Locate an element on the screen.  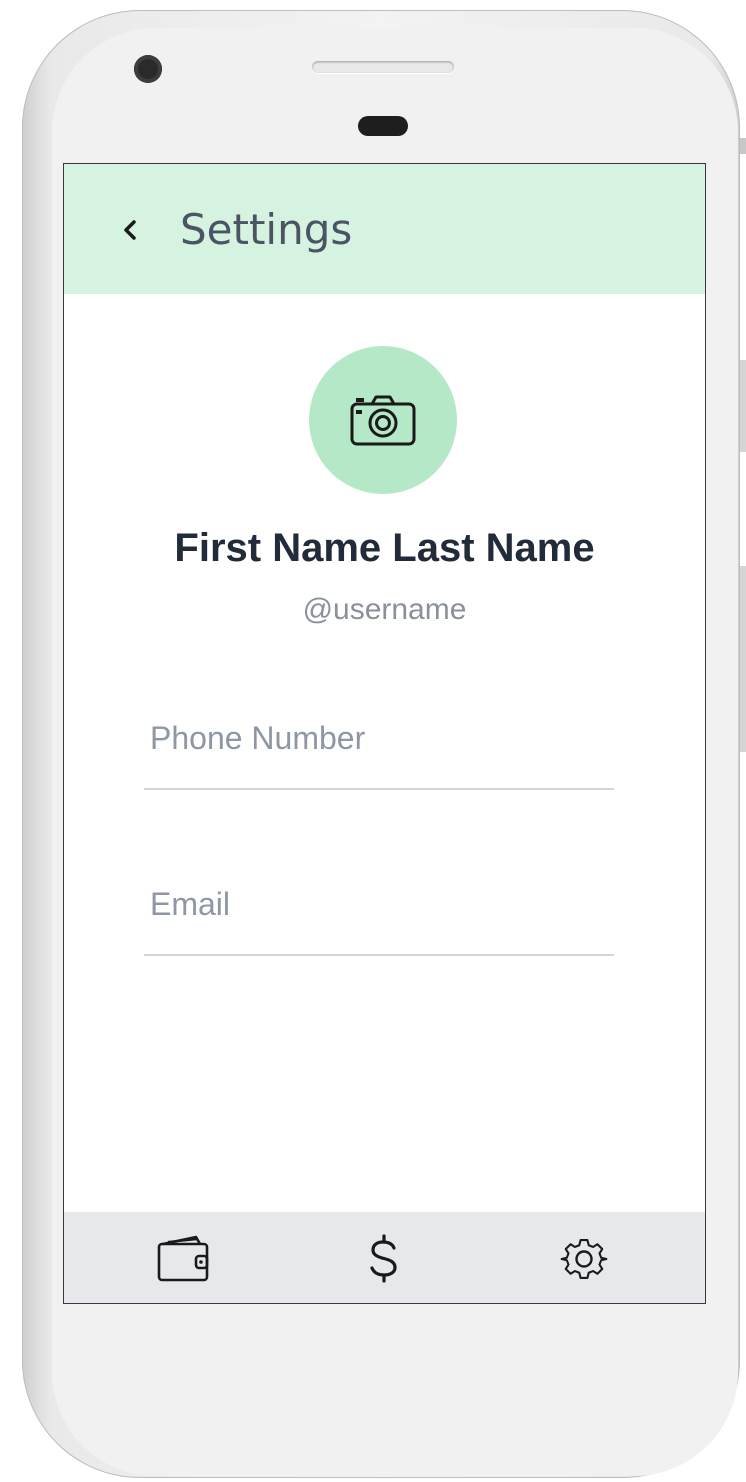
bottom-tab-bar is located at coordinates (384, 1257).